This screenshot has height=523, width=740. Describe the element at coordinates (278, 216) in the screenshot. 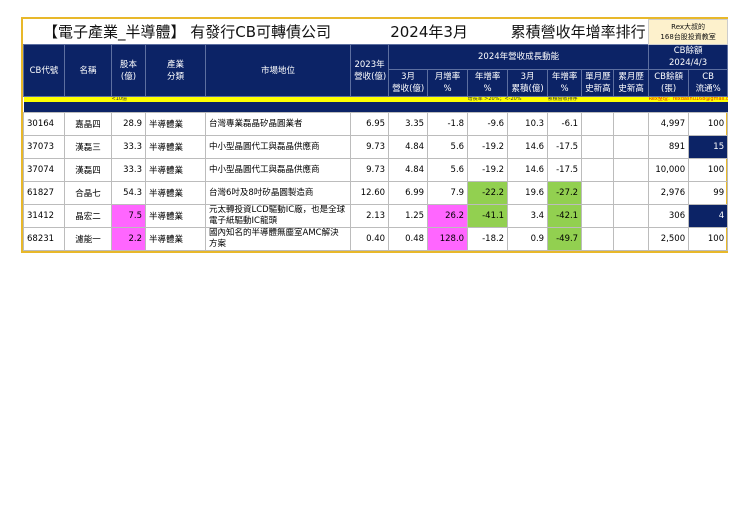

I see `cell-market: 元太轉投資LCD驅動IC廠，也是全球電子紙驅動IC龍頭` at that location.